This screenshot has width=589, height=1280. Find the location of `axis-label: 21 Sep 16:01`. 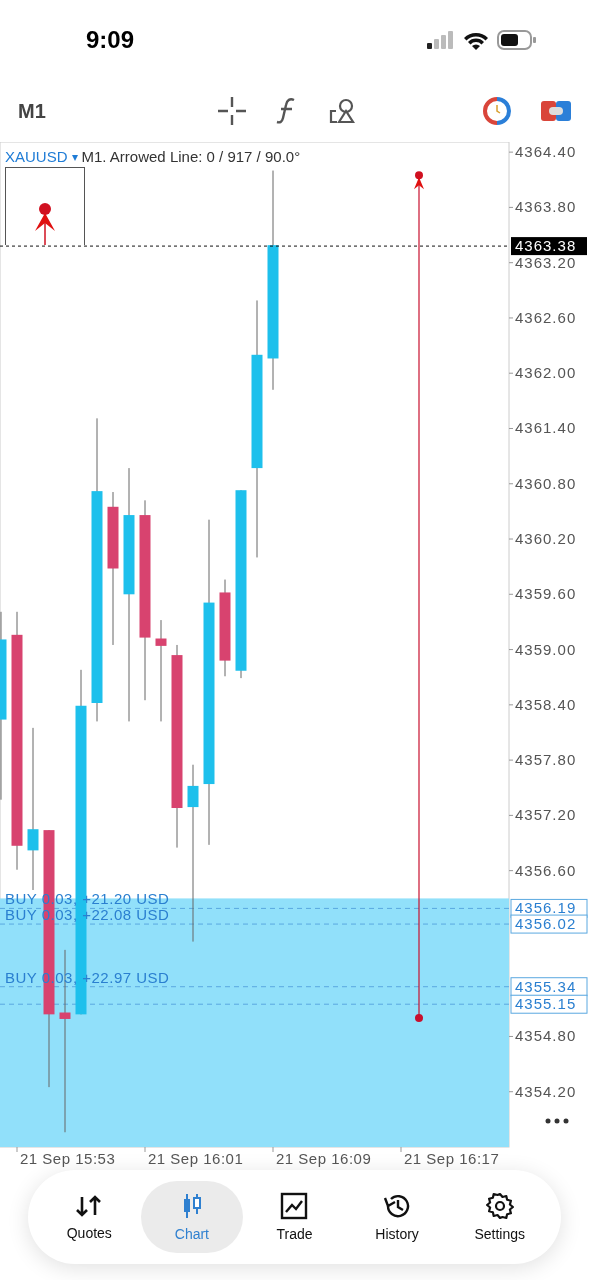

axis-label: 21 Sep 16:01 is located at coordinates (196, 1158).